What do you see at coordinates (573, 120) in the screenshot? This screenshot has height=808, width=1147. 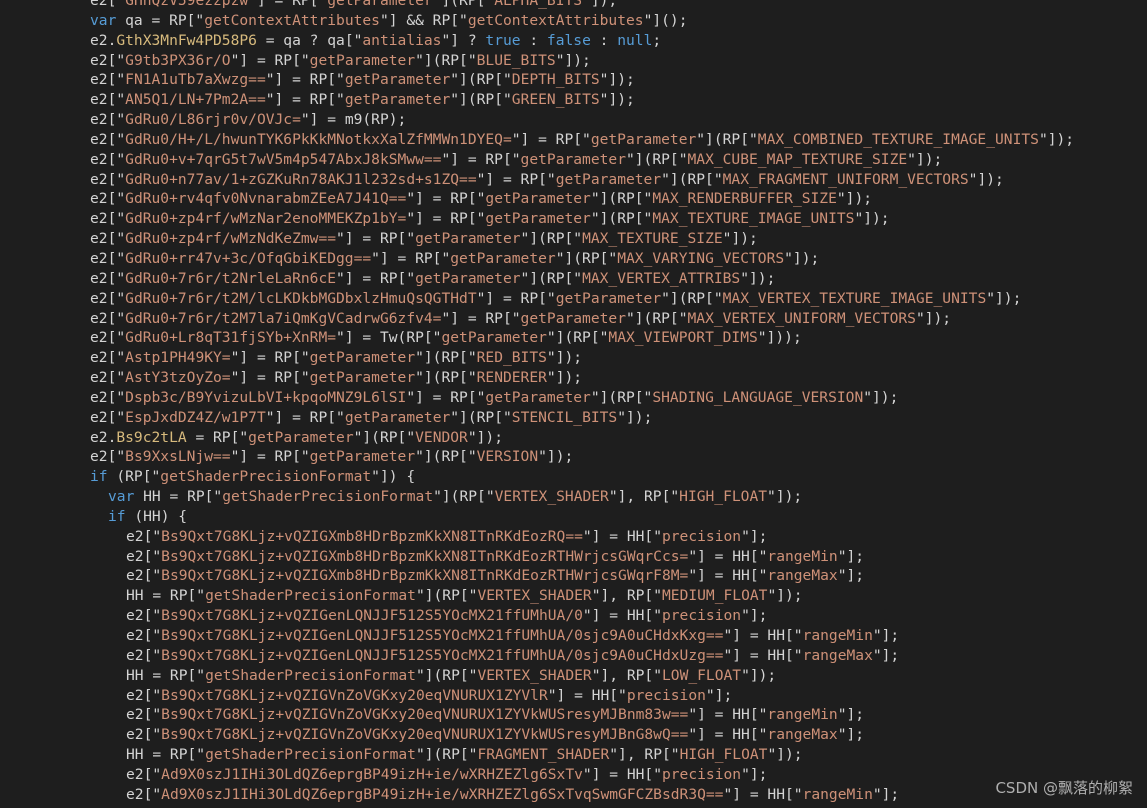 I see `code-line: e2["GdRu0/L86rjr0v/OVJc="] = m9(RP);` at bounding box center [573, 120].